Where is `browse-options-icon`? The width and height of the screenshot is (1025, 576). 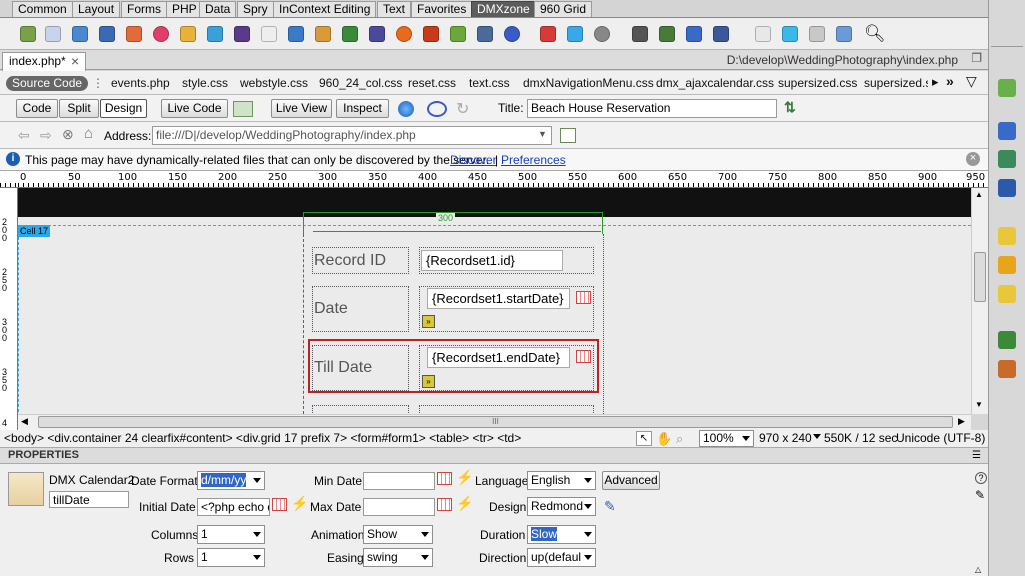
browse-options-icon is located at coordinates (568, 135).